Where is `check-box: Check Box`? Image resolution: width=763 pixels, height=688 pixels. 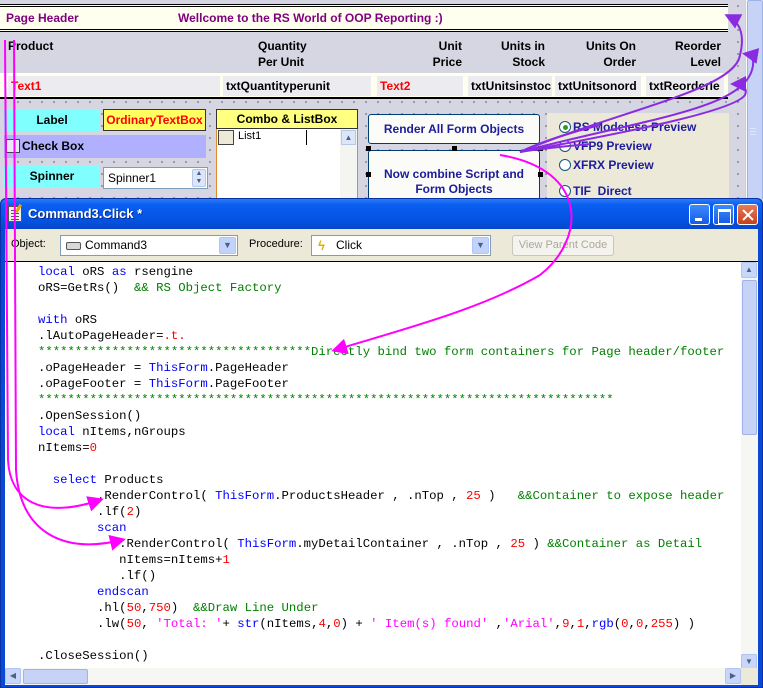
check-box: Check Box is located at coordinates (105, 146).